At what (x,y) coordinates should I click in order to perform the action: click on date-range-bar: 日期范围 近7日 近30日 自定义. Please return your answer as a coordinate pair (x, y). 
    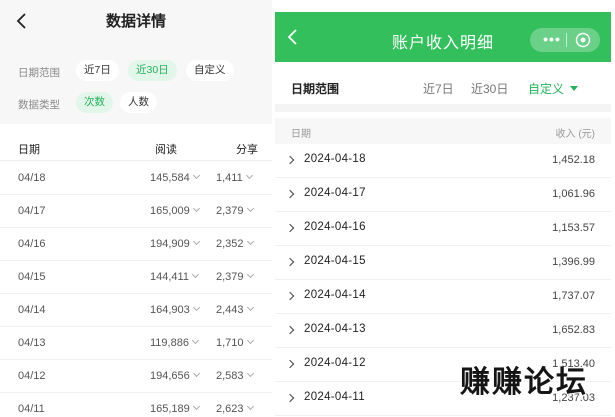
    Looking at the image, I should click on (443, 87).